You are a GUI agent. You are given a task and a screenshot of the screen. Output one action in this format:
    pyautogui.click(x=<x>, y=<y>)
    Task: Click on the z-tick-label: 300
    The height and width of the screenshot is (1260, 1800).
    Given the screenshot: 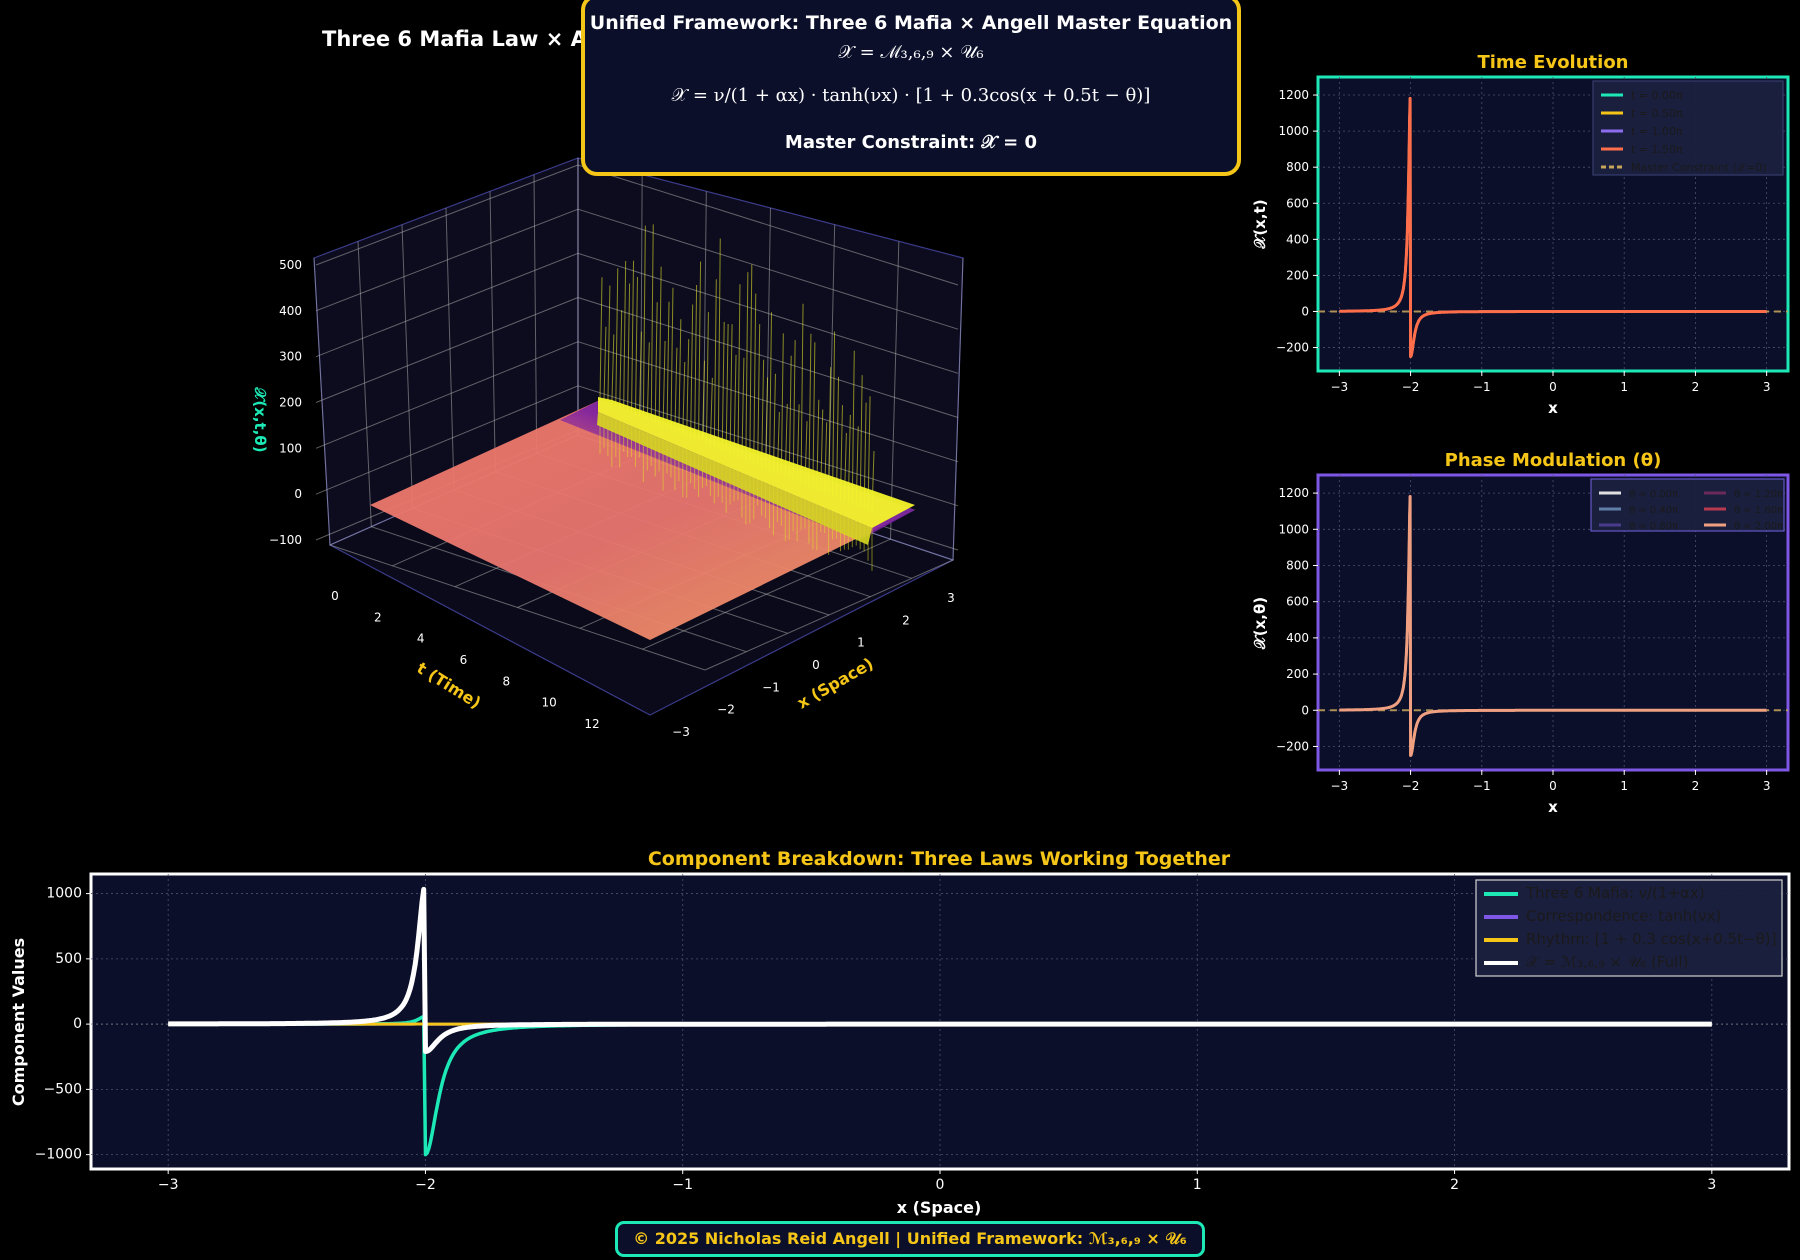 What is the action you would take?
    pyautogui.click(x=290, y=357)
    